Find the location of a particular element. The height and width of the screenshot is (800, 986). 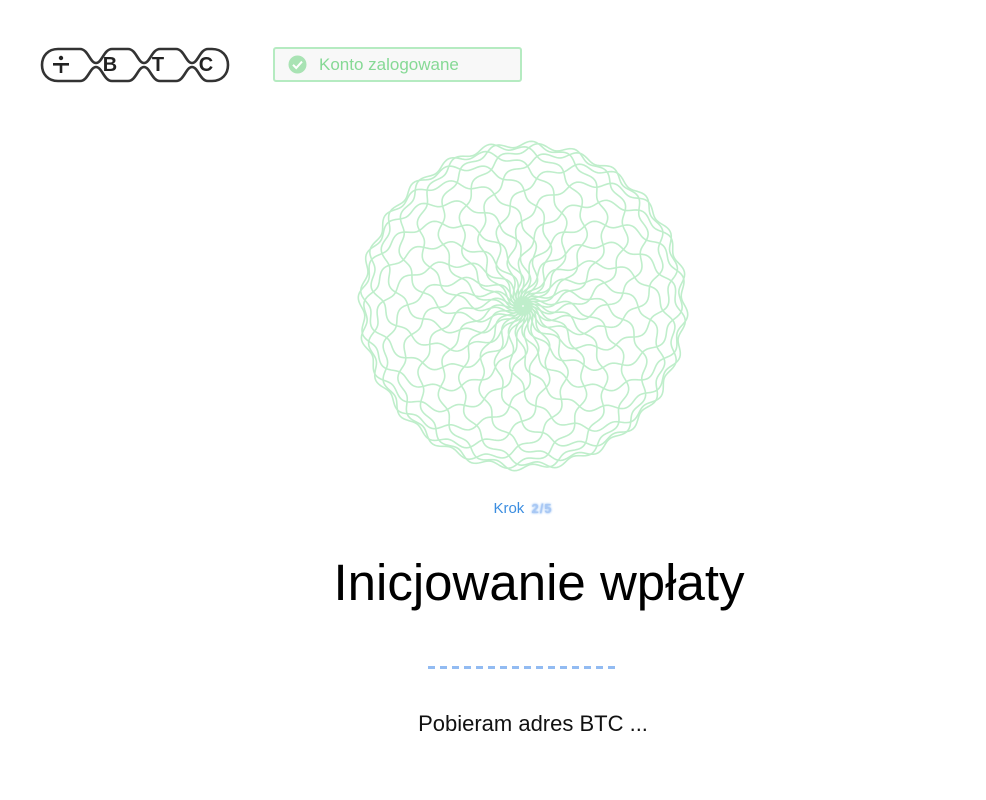

login-status-badge: Konto zalogowane is located at coordinates (397, 64).